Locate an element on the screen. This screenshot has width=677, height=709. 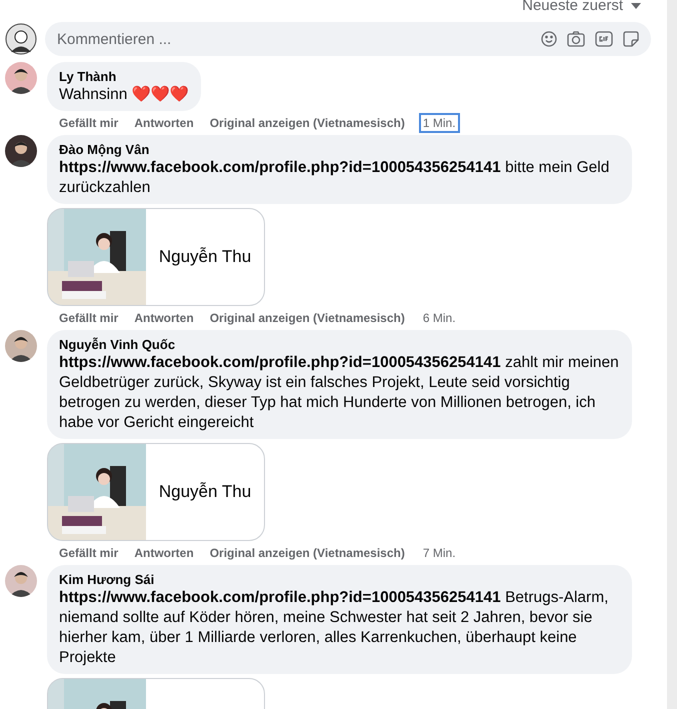
comment-text: https://www.facebook.com/profile.php?id=100054356254141 zahlt mir meinen Geldbetrüger zurück, Skyway ist ein falsches Projekt, Leute seid vorsichtig betrogen zu werden, dieser Typ hat mich Hunderte von Millionen betrogen, ich habe vor Gericht eingereicht is located at coordinates (339, 393).